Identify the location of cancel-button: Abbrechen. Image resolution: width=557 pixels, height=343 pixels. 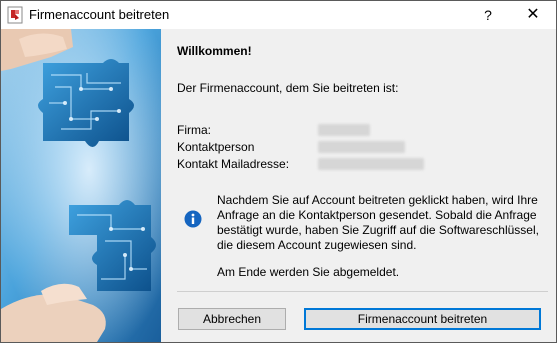
(232, 319).